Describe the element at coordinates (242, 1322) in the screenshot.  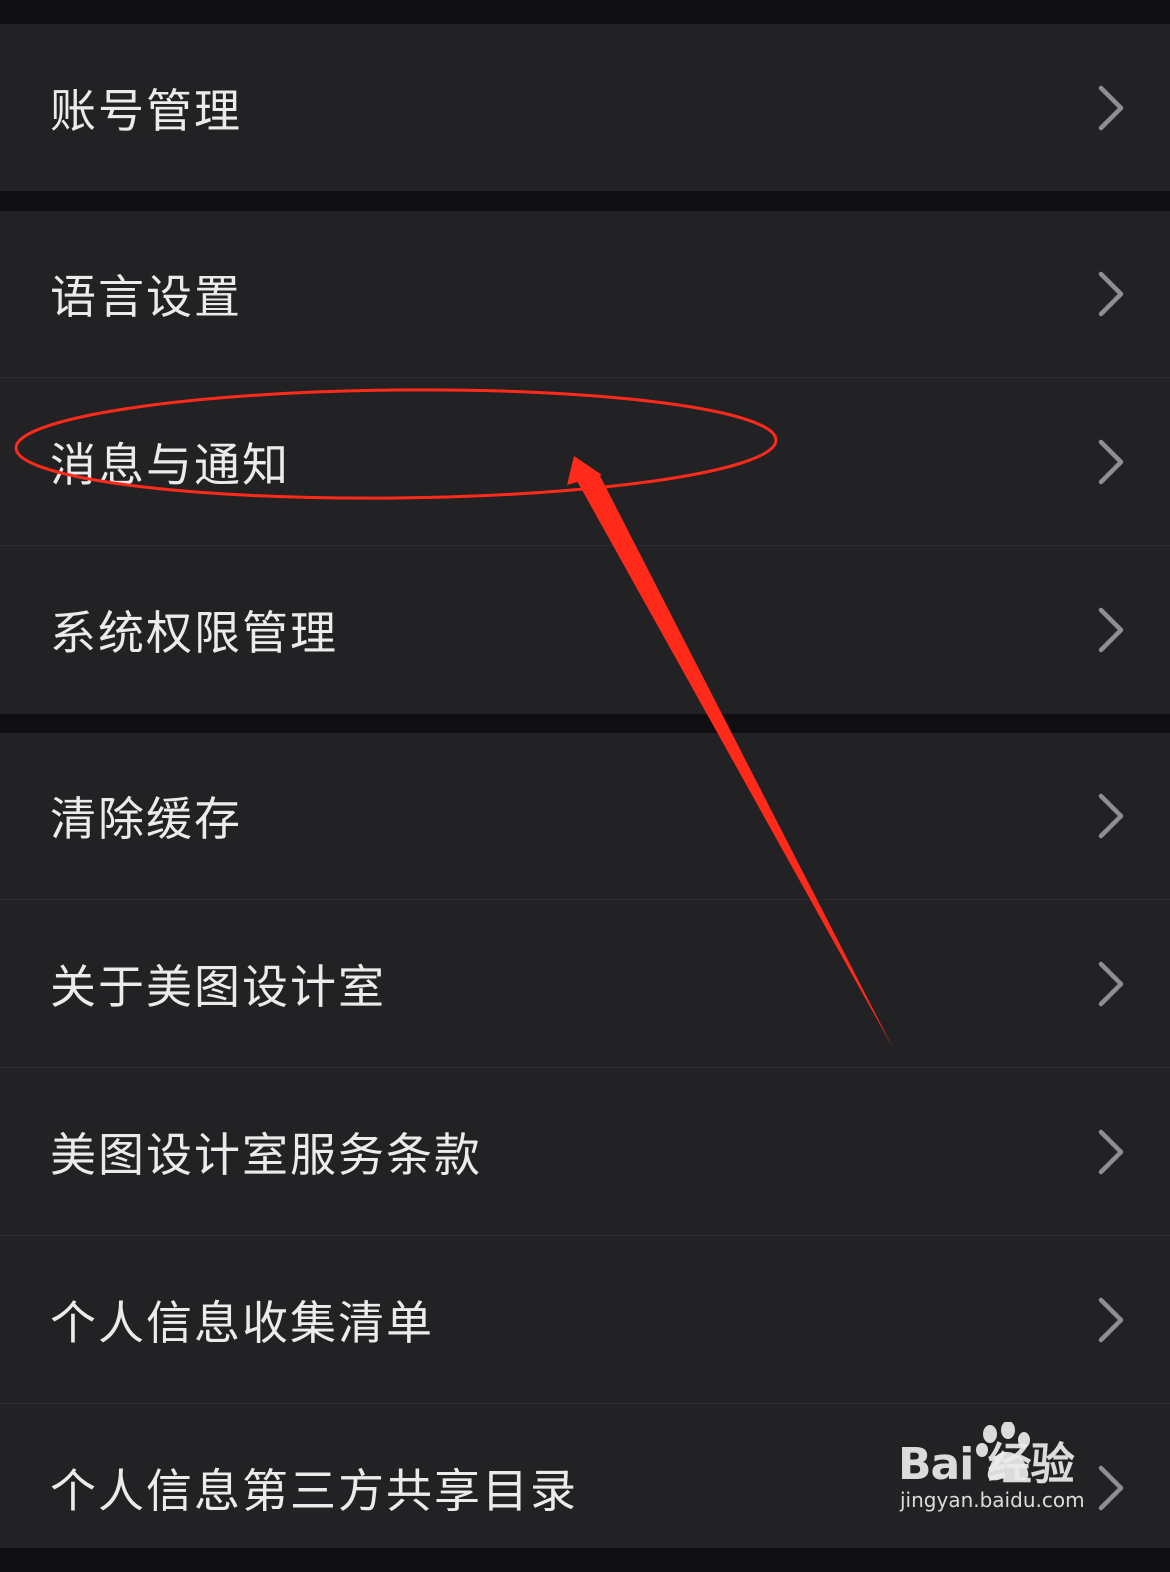
I see `settings-item-label: 个人信息收集清单` at that location.